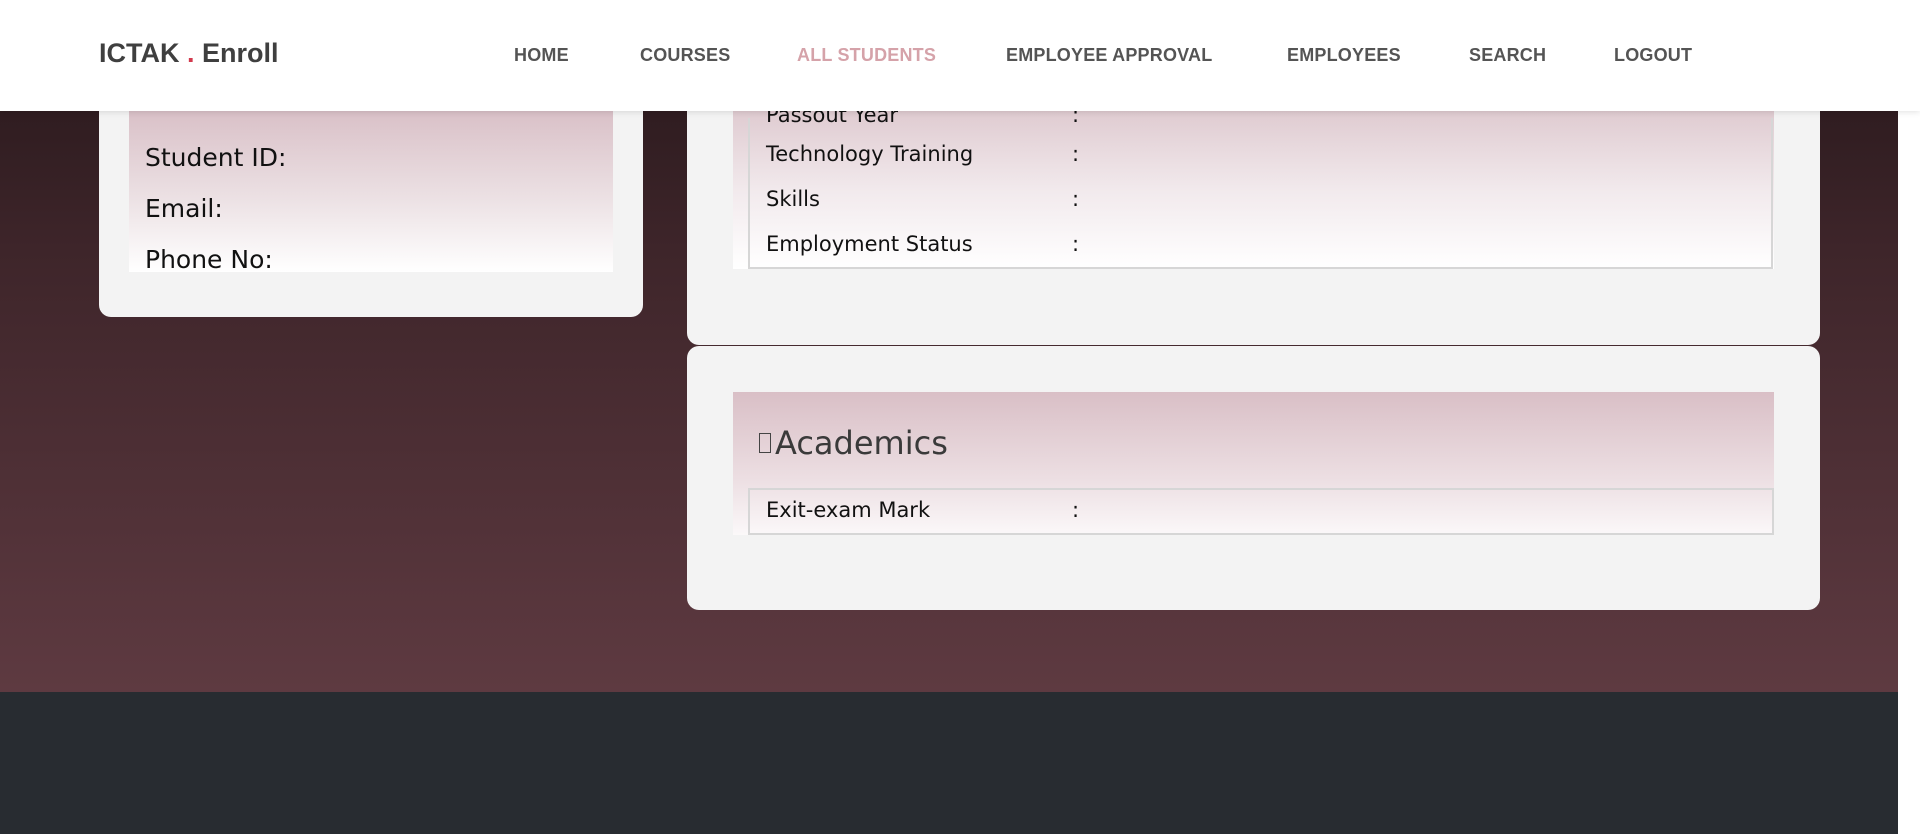 This screenshot has height=834, width=1920. What do you see at coordinates (848, 510) in the screenshot?
I see `exit-exam-mark-label: Exit-exam Mark` at bounding box center [848, 510].